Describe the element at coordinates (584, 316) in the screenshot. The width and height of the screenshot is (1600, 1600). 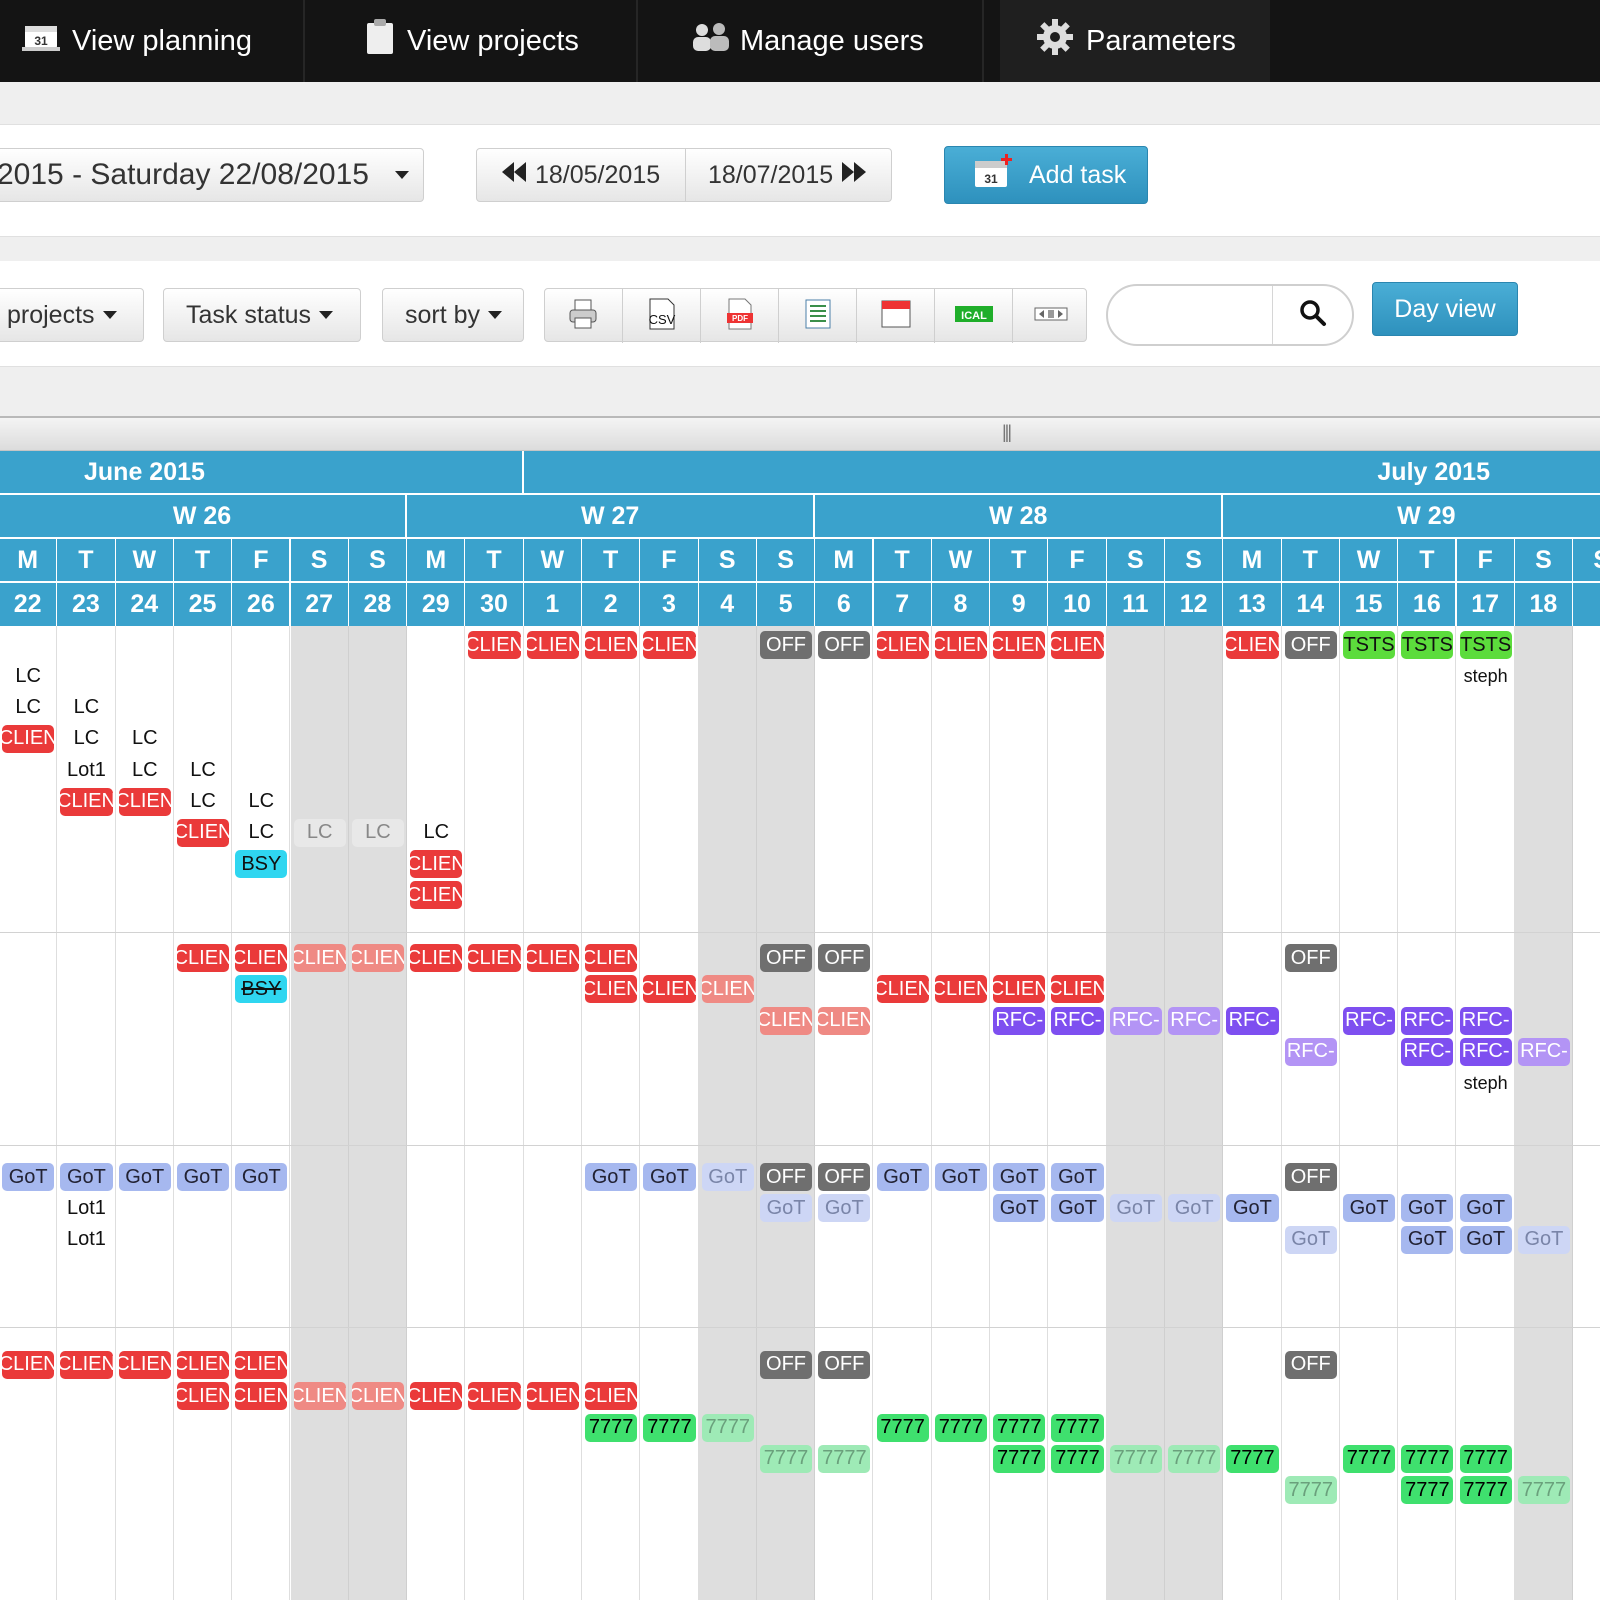
I see `print-button` at that location.